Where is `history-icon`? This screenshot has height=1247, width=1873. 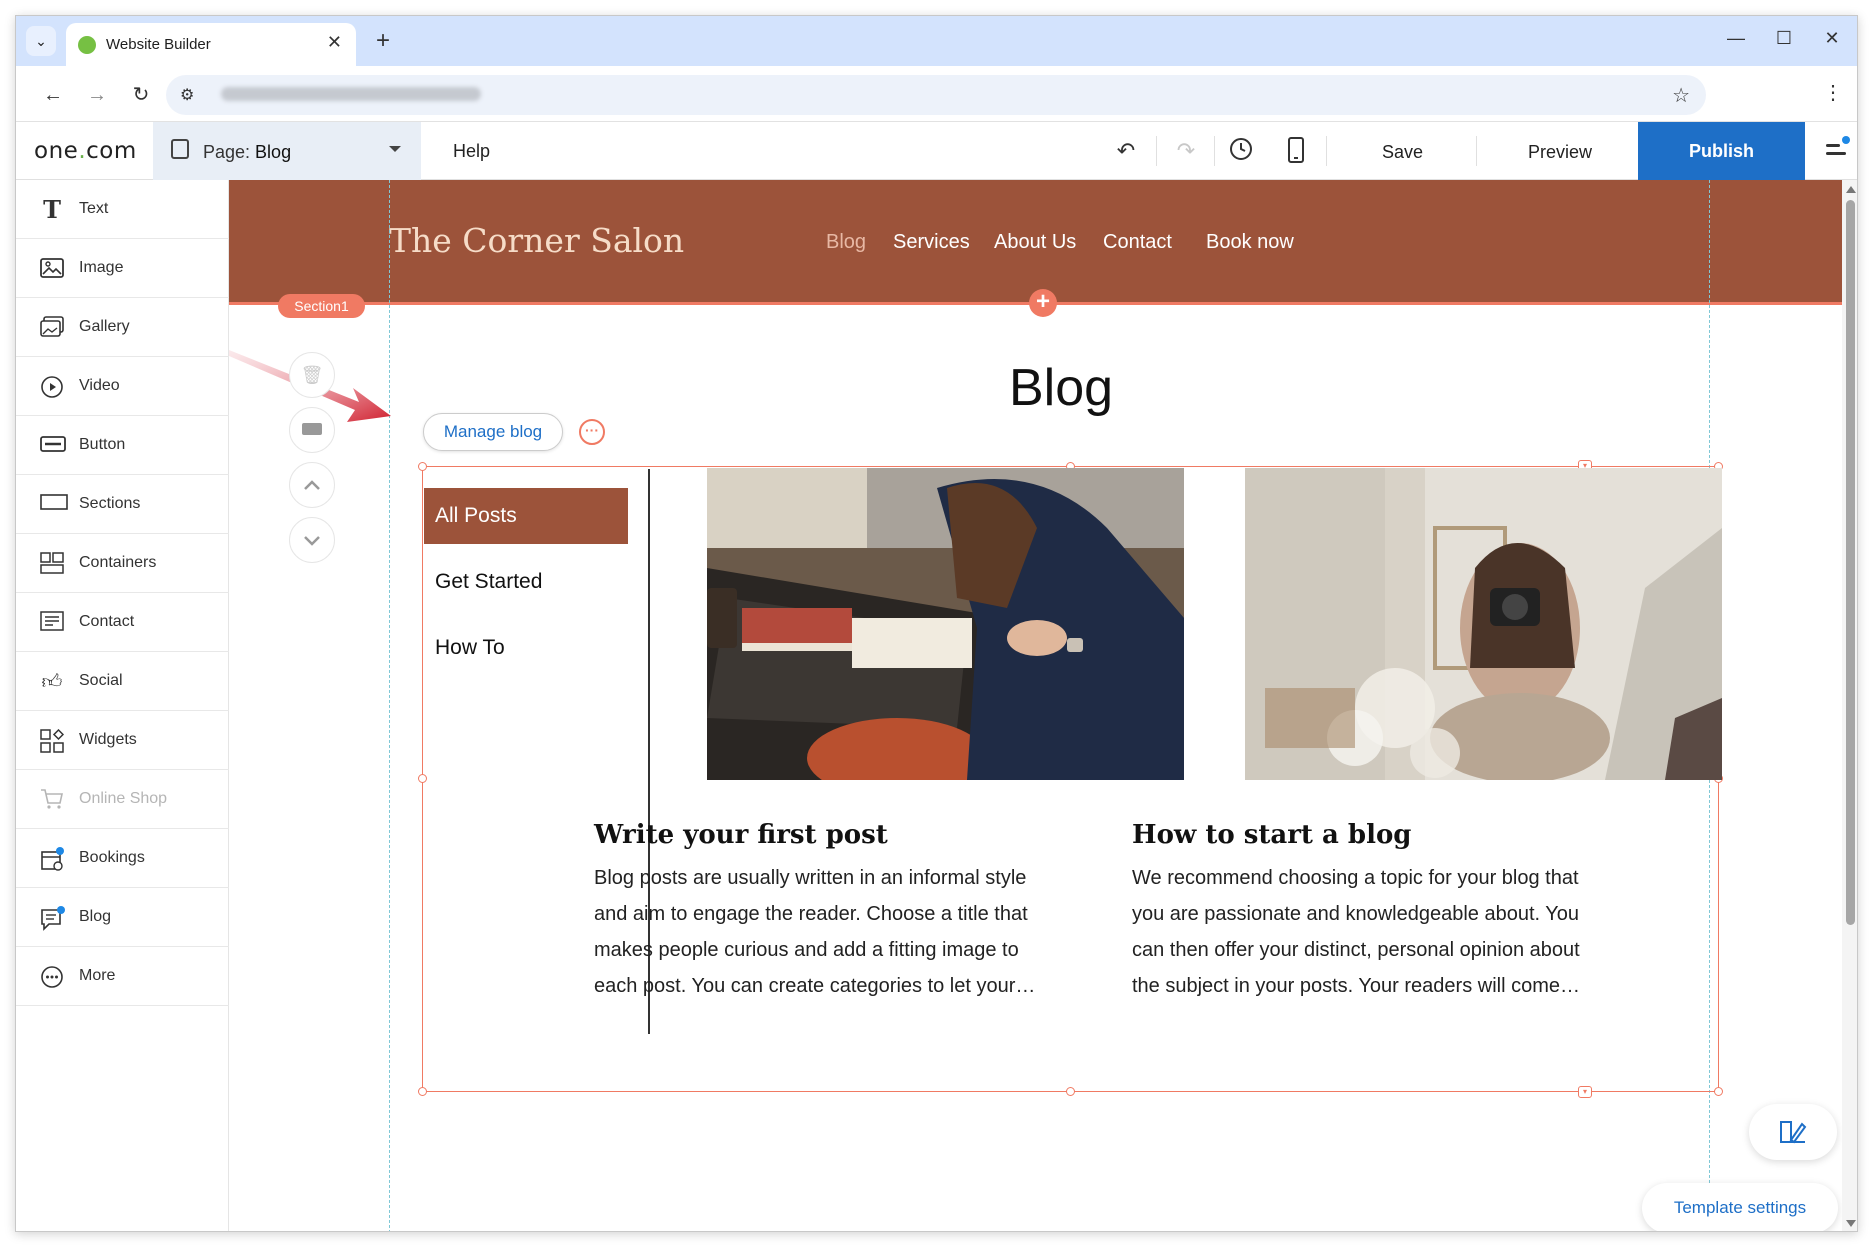 history-icon is located at coordinates (1241, 151).